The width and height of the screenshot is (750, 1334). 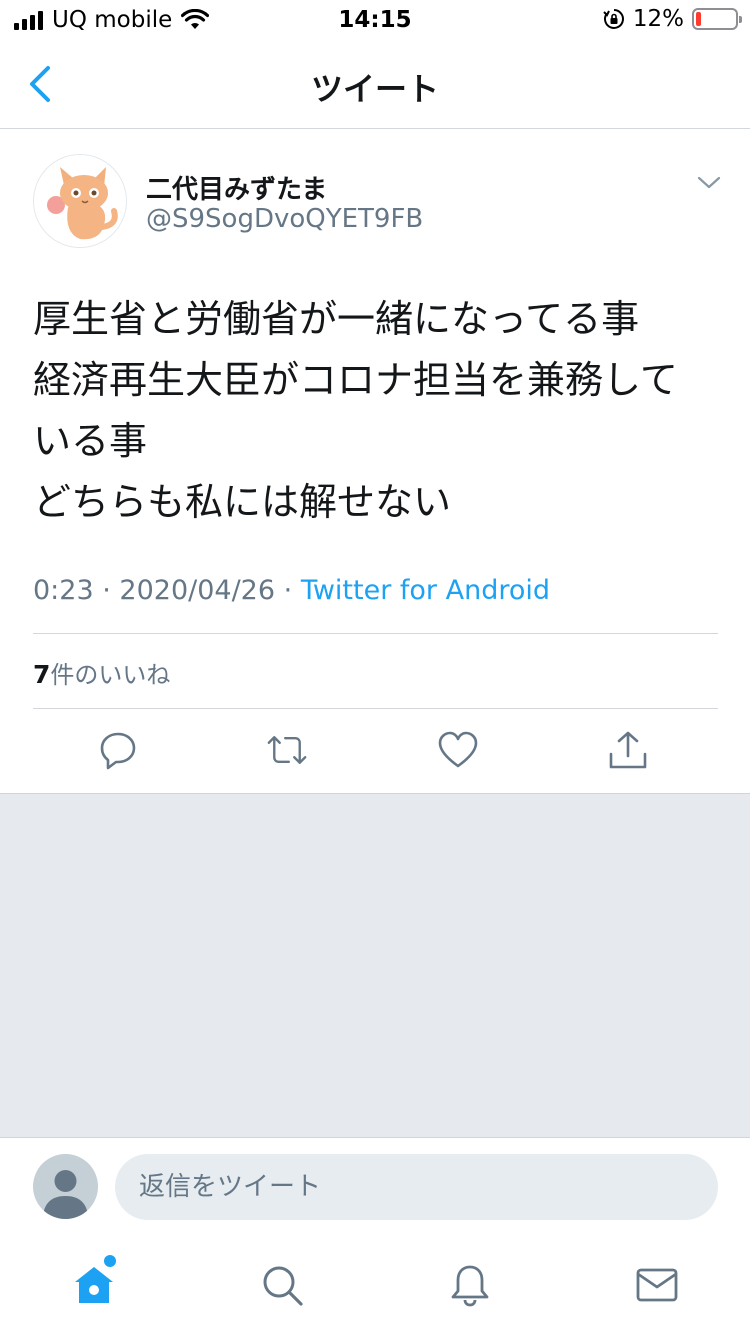 I want to click on tweet-text-line: 厚生省と労働省が一緒になってる事, so click(x=336, y=319).